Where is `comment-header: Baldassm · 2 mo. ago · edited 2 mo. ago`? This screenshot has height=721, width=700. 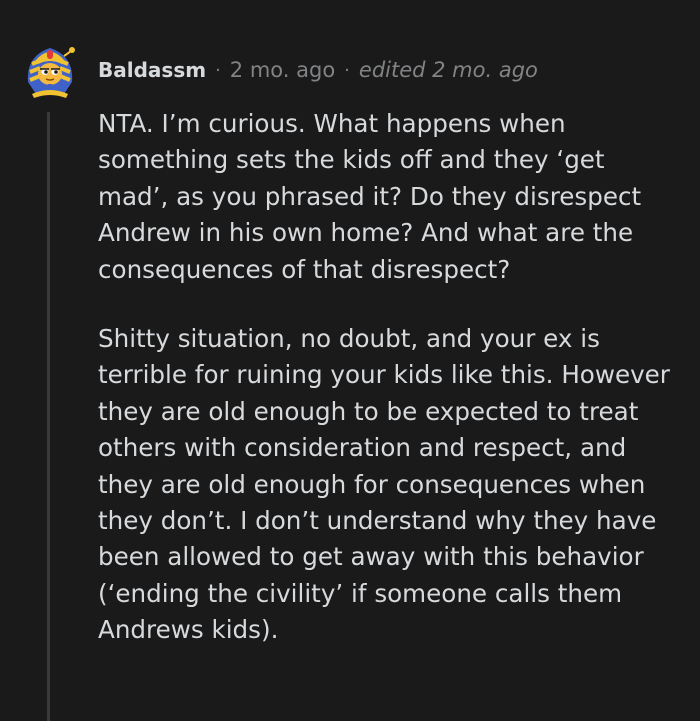
comment-header: Baldassm · 2 mo. ago · edited 2 mo. ago is located at coordinates (318, 70).